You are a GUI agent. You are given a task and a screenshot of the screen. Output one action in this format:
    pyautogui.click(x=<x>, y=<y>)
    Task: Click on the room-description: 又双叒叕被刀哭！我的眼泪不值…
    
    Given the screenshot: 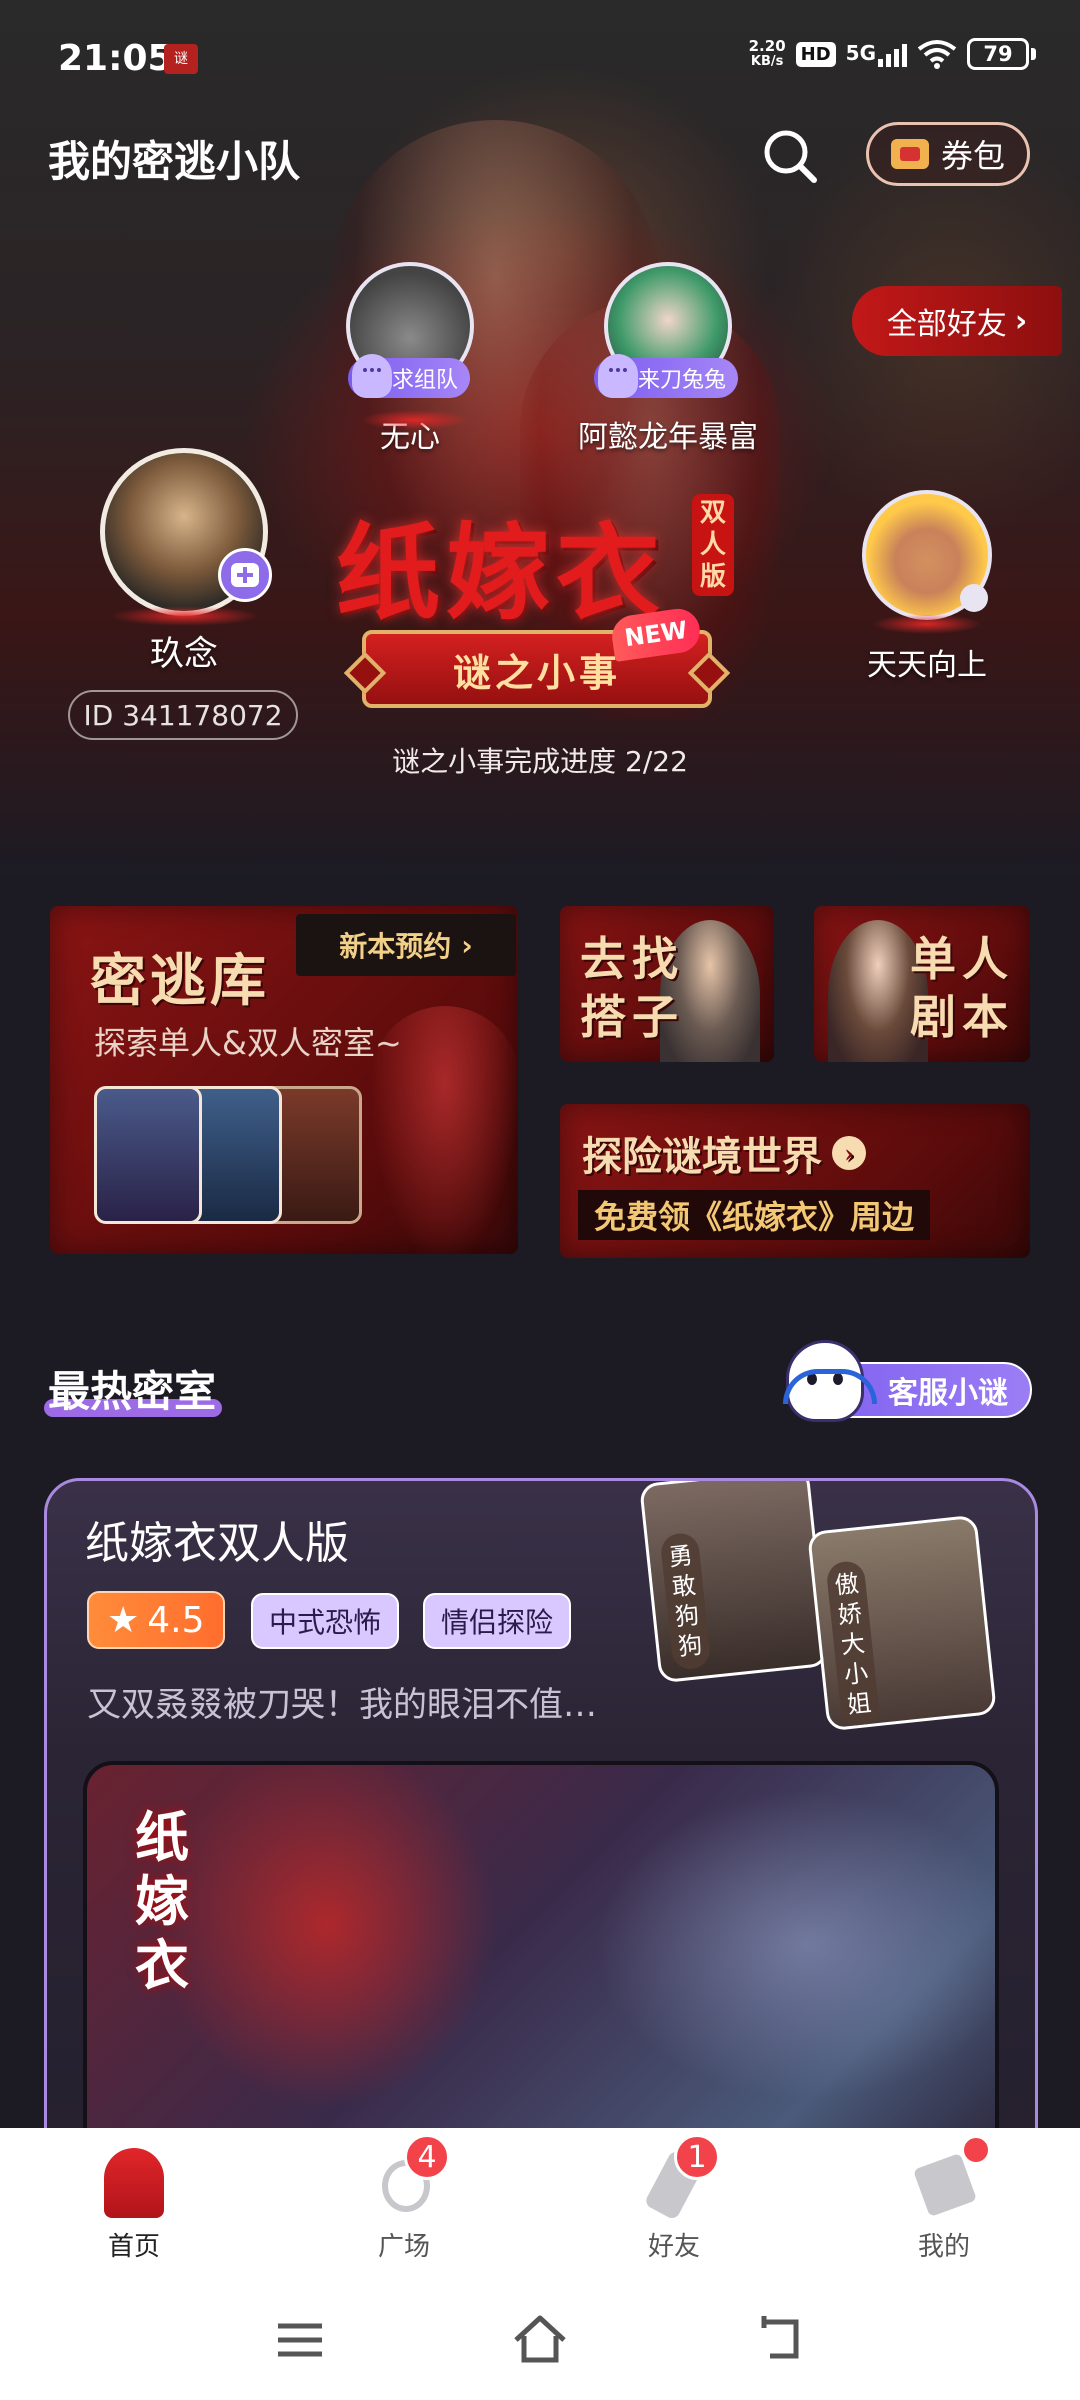 What is the action you would take?
    pyautogui.click(x=342, y=1705)
    